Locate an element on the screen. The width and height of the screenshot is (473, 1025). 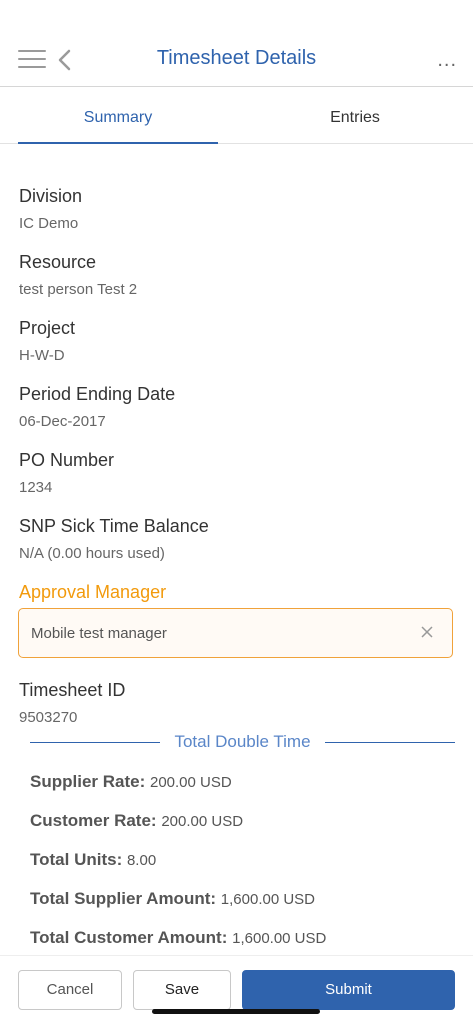
rate-row-total-customer-amount: Total Customer Amount: 1,600.00 USD is located at coordinates (178, 938).